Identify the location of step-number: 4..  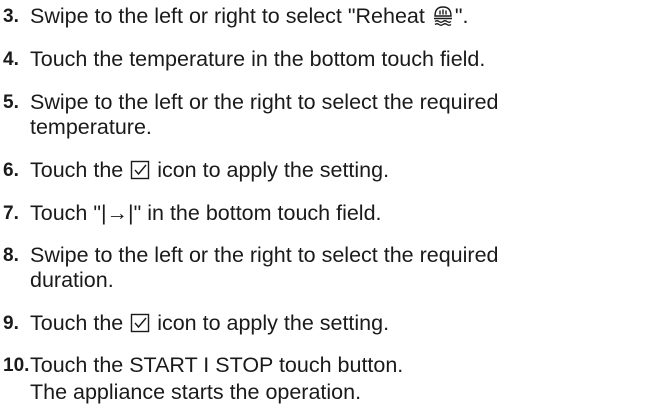
(11, 59).